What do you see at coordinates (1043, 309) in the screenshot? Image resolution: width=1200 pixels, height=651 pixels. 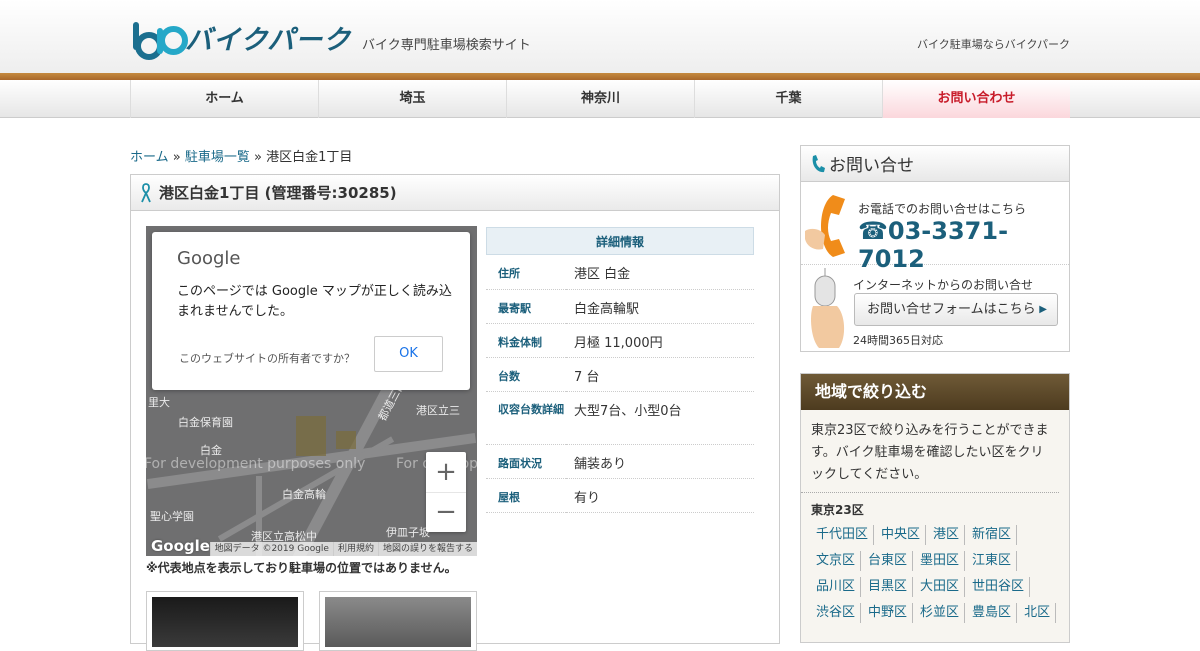 I see `arrow-right-icon: ▶` at bounding box center [1043, 309].